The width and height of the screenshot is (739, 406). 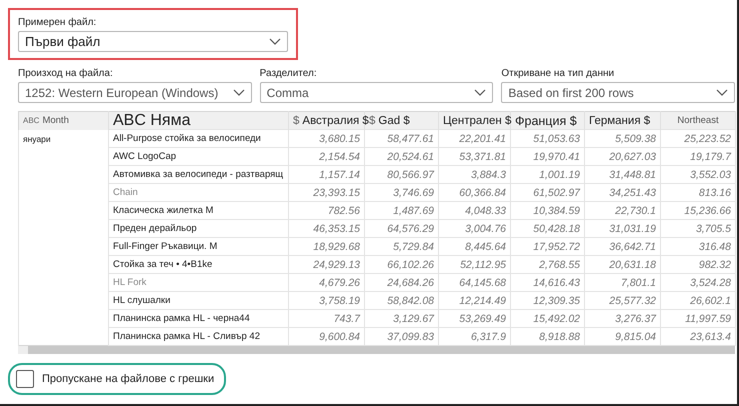 I want to click on table-cell: 15,492.02, so click(x=547, y=319).